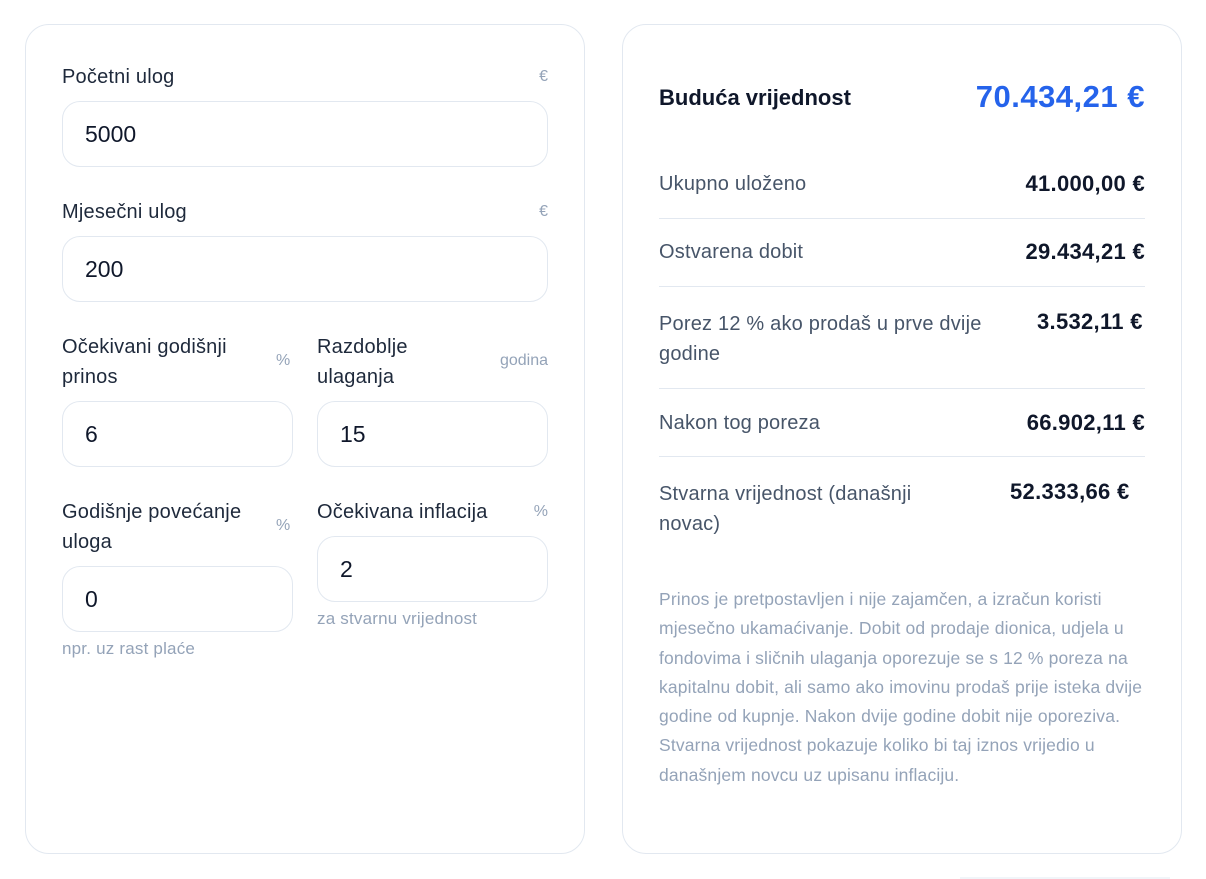 This screenshot has height=879, width=1206. I want to click on future-value-label: Buduća vrijednost, so click(755, 97).